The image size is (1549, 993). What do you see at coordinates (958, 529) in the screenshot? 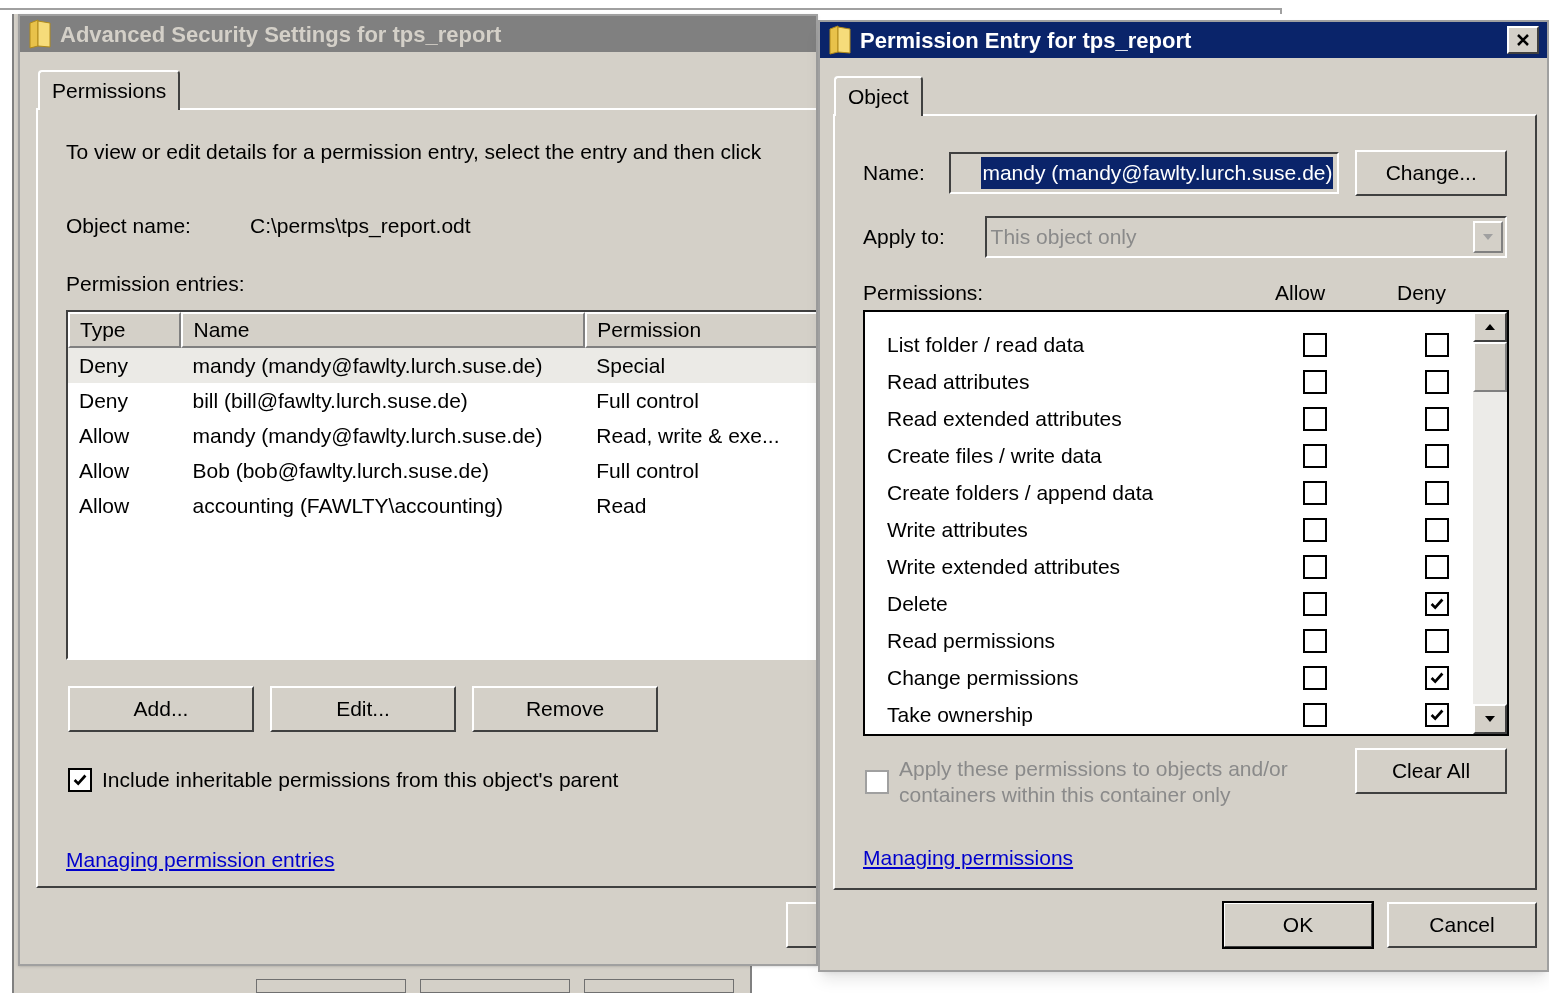
I see `permission-name: Write attributes` at bounding box center [958, 529].